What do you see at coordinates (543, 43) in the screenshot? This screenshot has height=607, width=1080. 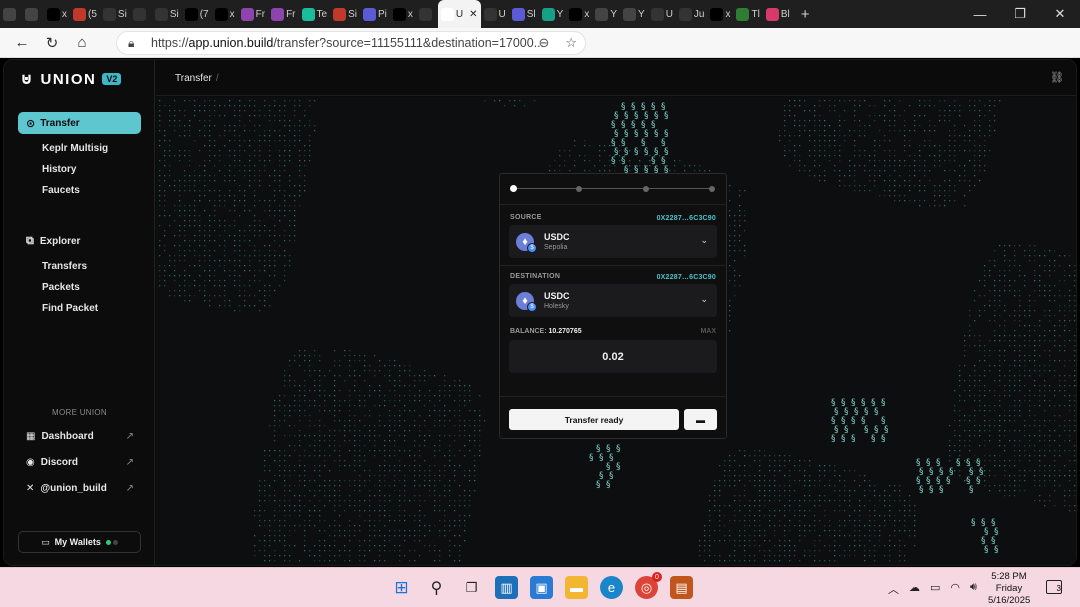 I see `zoom-icon: ⊖` at bounding box center [543, 43].